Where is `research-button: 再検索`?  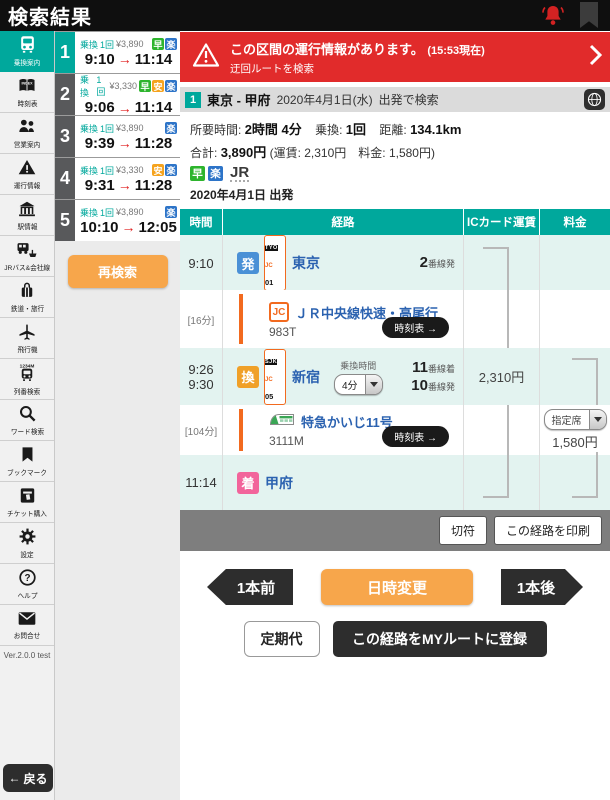 research-button: 再検索 is located at coordinates (117, 271).